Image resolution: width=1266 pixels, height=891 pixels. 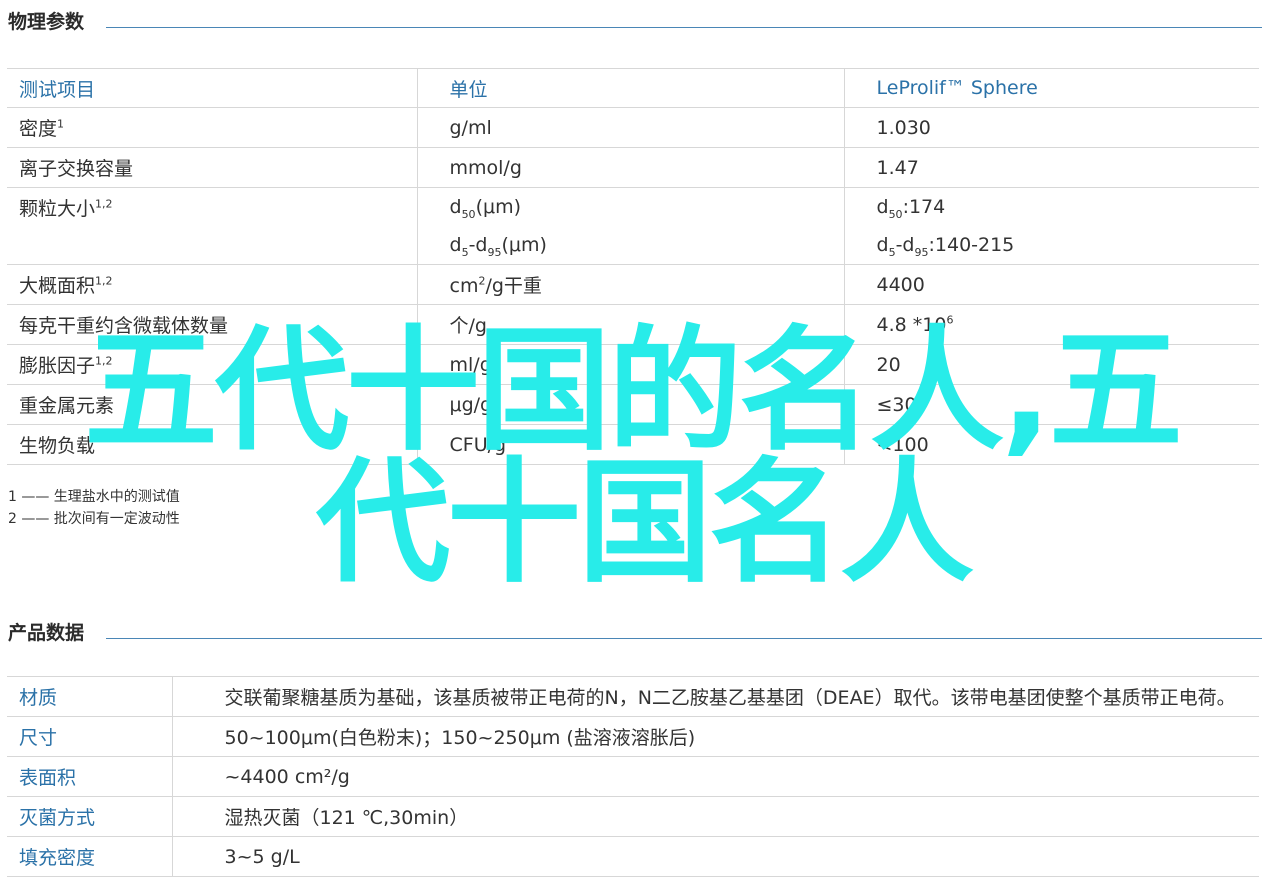 What do you see at coordinates (1051, 88) in the screenshot?
I see `header-product: LeProlif™ Sphere` at bounding box center [1051, 88].